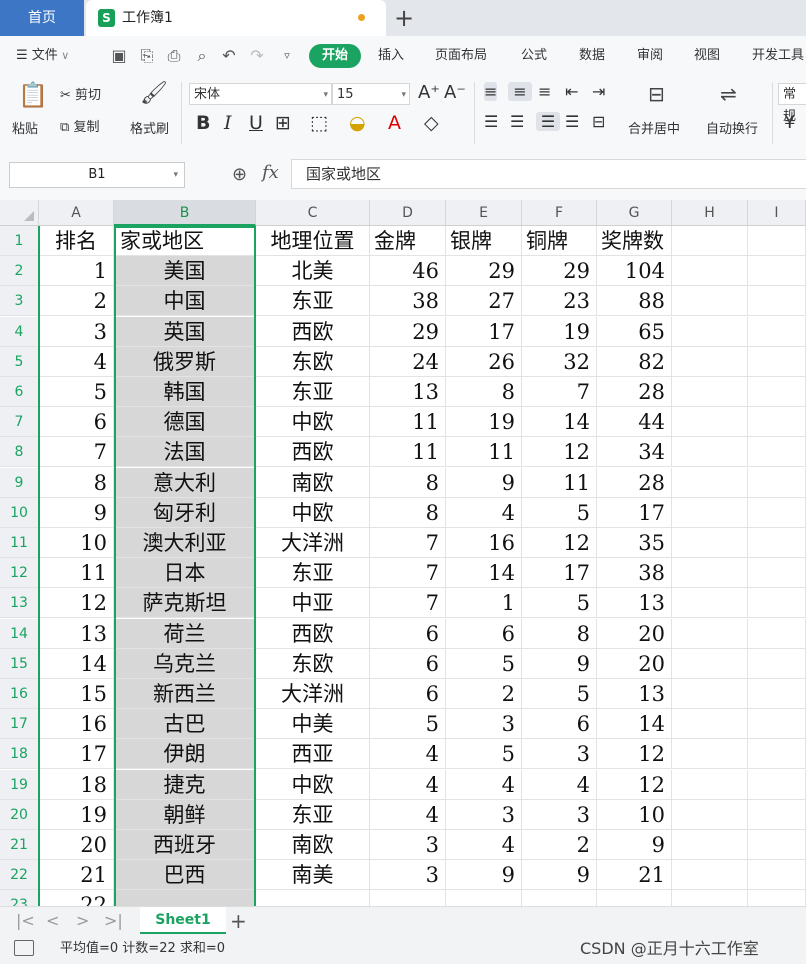 The image size is (806, 964). I want to click on align-middle-icon: ≡, so click(520, 91).